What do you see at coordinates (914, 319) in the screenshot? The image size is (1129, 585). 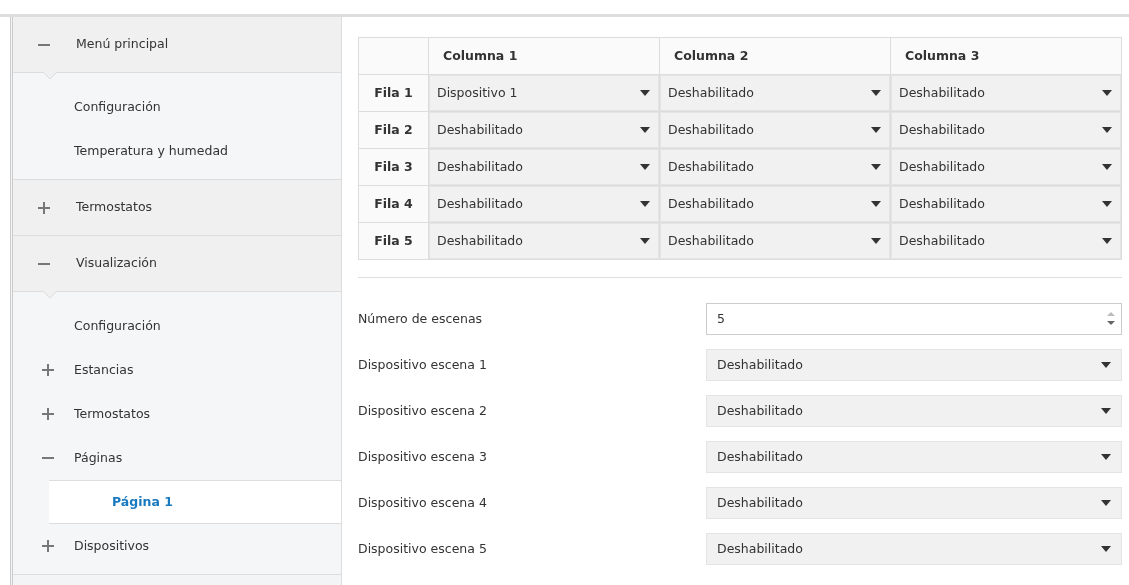 I see `number-field: 5` at bounding box center [914, 319].